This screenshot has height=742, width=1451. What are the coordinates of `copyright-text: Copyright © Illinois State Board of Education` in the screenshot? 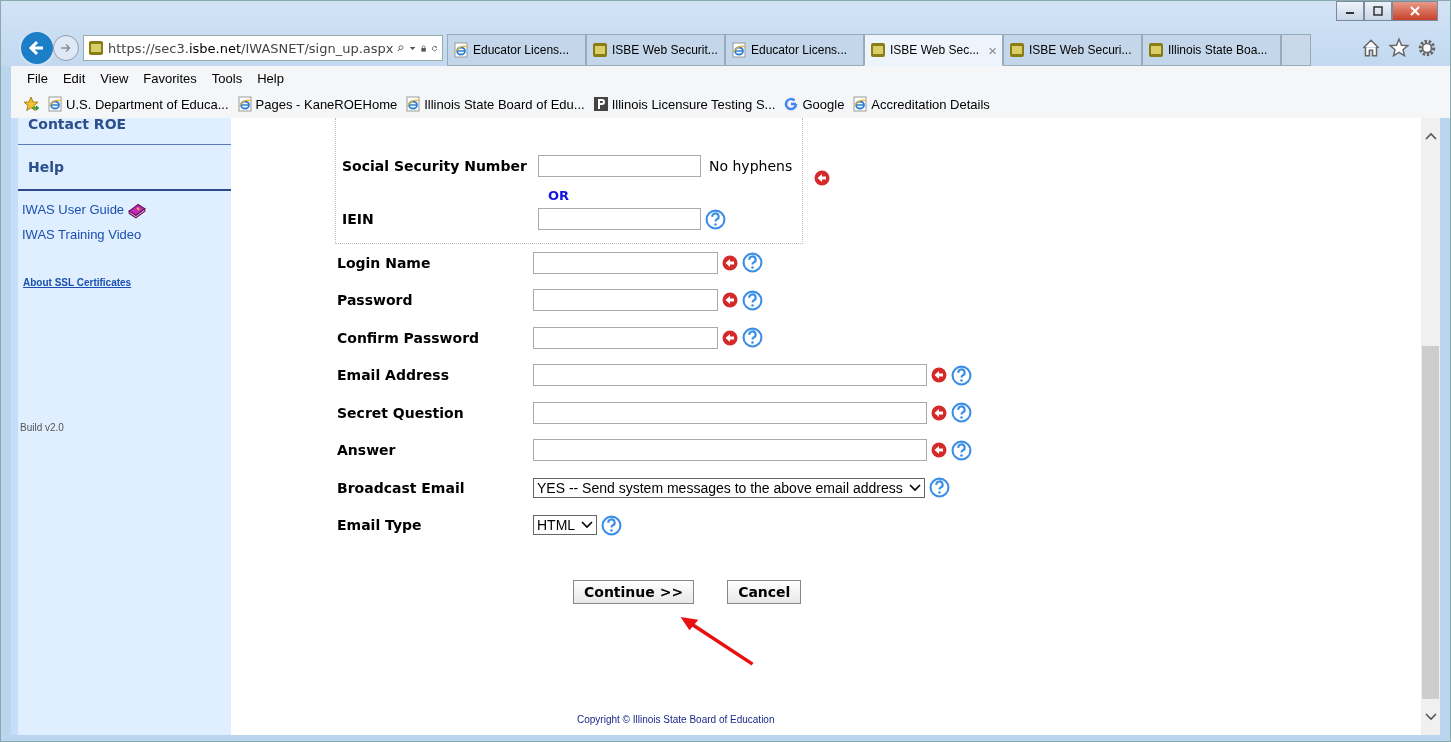 It's located at (676, 719).